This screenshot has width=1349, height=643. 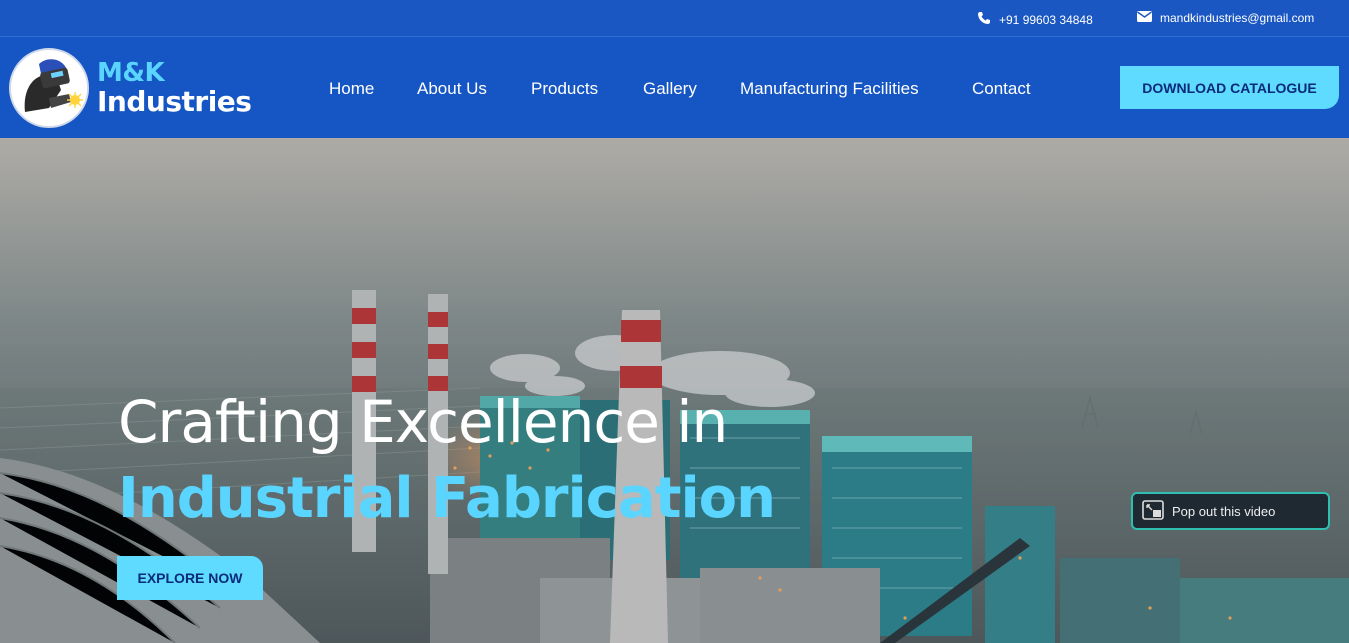 What do you see at coordinates (452, 89) in the screenshot?
I see `nav-about-us: About Us` at bounding box center [452, 89].